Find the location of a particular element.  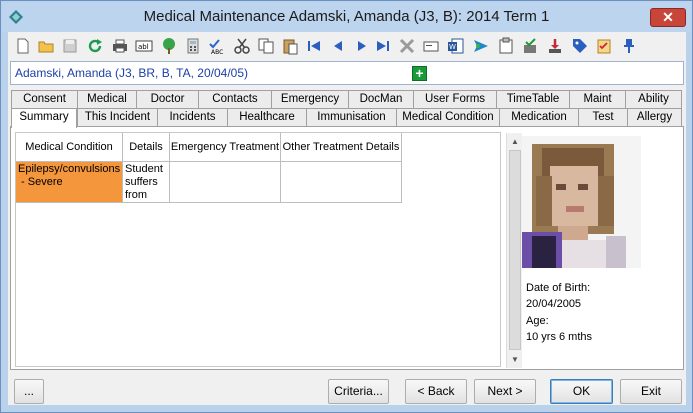

new-icon is located at coordinates (23, 46).